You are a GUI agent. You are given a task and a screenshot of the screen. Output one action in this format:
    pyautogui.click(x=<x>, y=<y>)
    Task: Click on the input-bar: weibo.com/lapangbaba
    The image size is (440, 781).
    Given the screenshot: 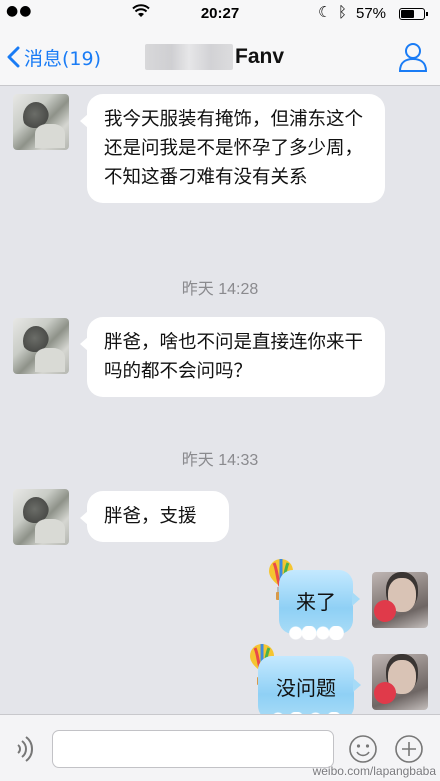 What is the action you would take?
    pyautogui.click(x=220, y=747)
    